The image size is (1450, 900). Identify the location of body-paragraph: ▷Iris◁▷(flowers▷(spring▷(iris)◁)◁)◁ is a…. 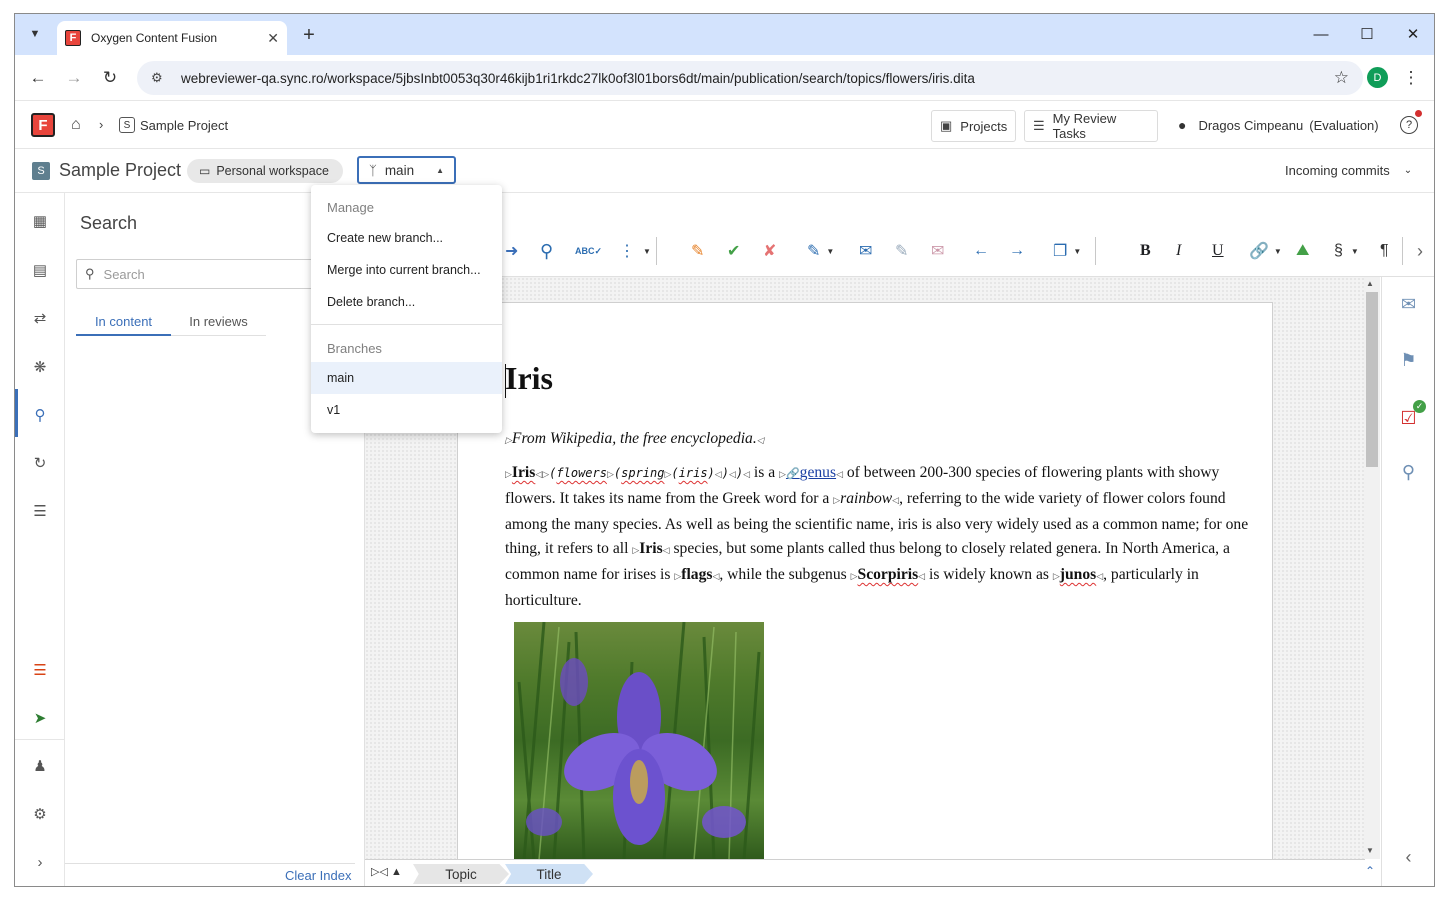
(877, 537).